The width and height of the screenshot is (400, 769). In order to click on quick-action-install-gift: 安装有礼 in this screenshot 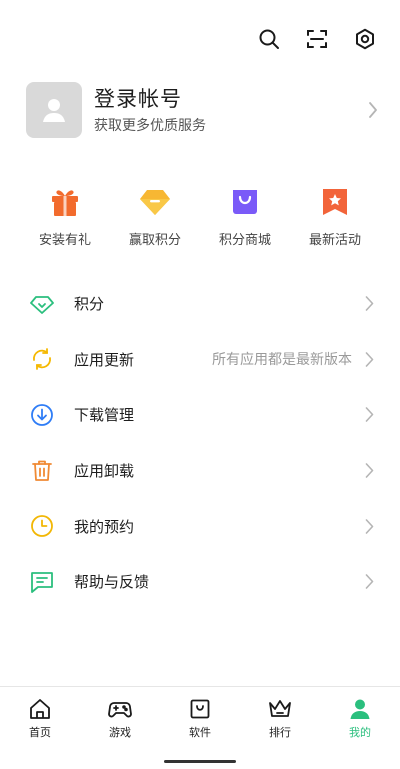, I will do `click(65, 216)`.